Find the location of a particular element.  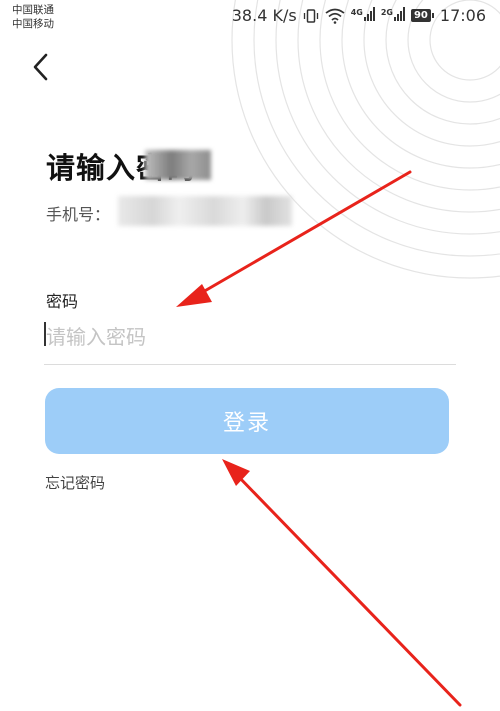

password-input is located at coordinates (250, 337).